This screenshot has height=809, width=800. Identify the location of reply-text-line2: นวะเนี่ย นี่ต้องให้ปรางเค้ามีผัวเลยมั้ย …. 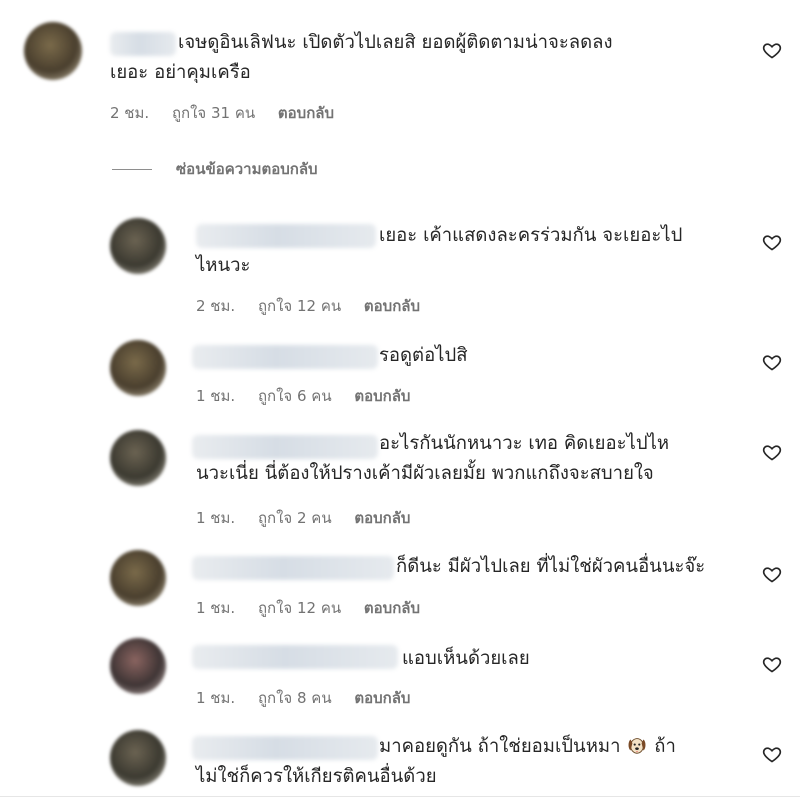
(425, 473).